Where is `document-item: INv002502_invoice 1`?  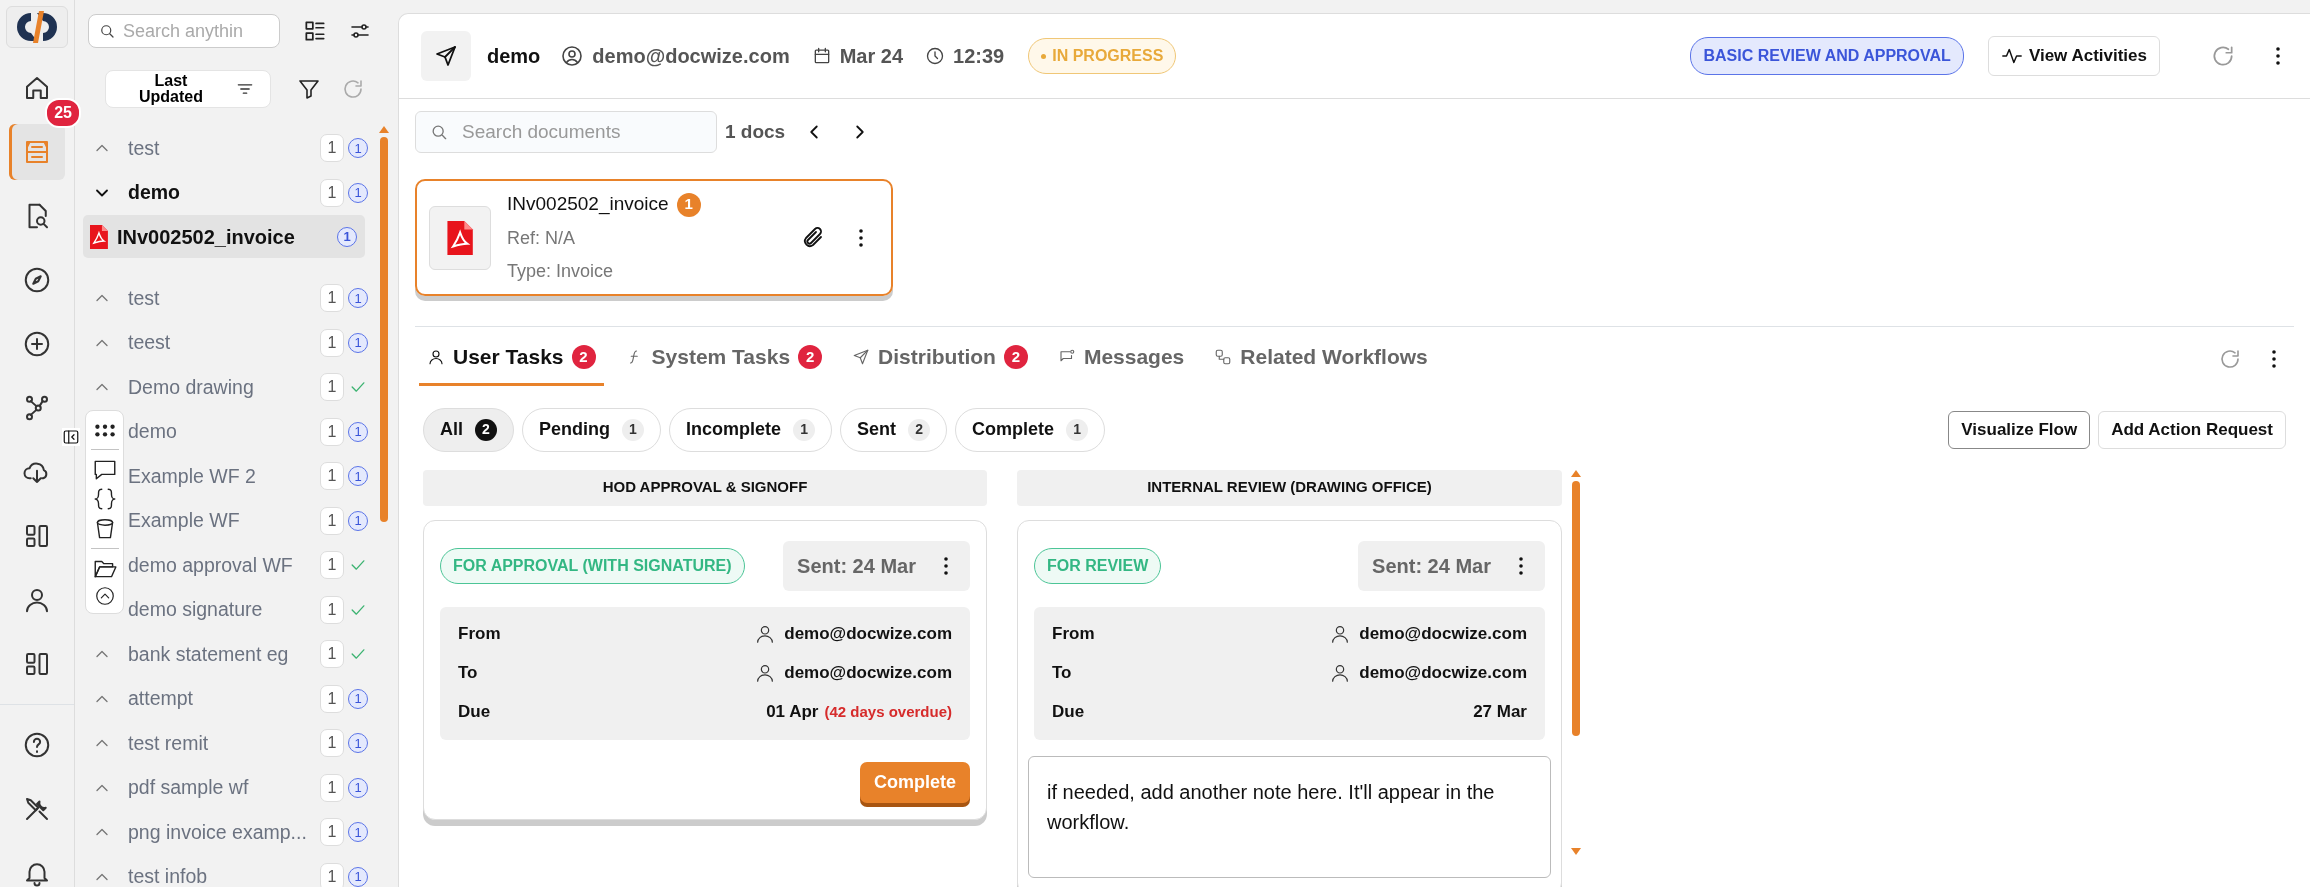
document-item: INv002502_invoice 1 is located at coordinates (224, 236).